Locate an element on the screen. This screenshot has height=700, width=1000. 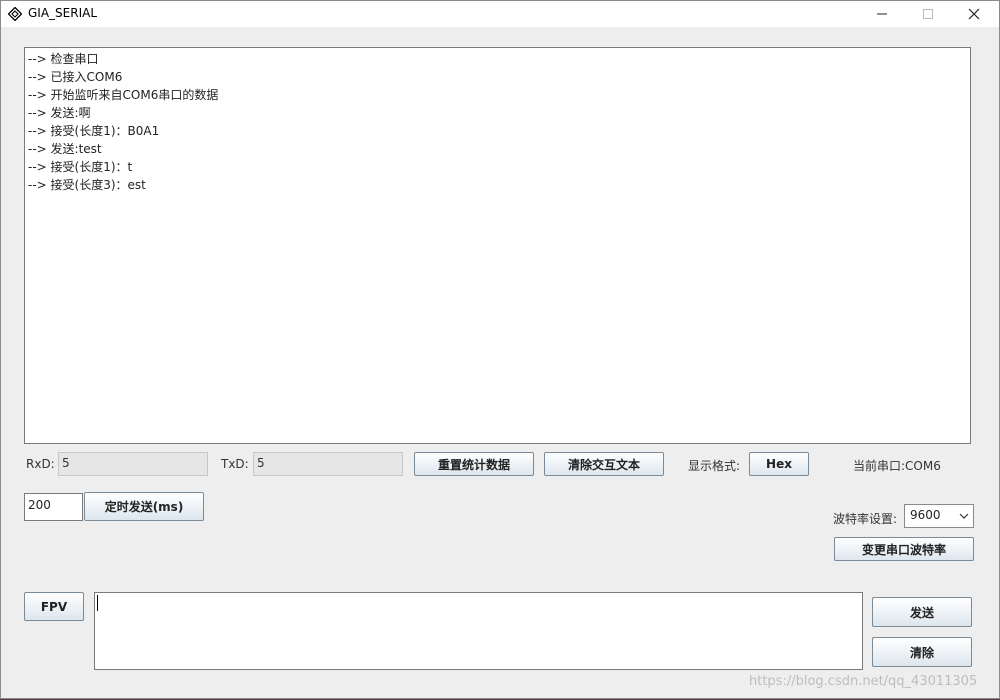
chevron-down-icon is located at coordinates (964, 516).